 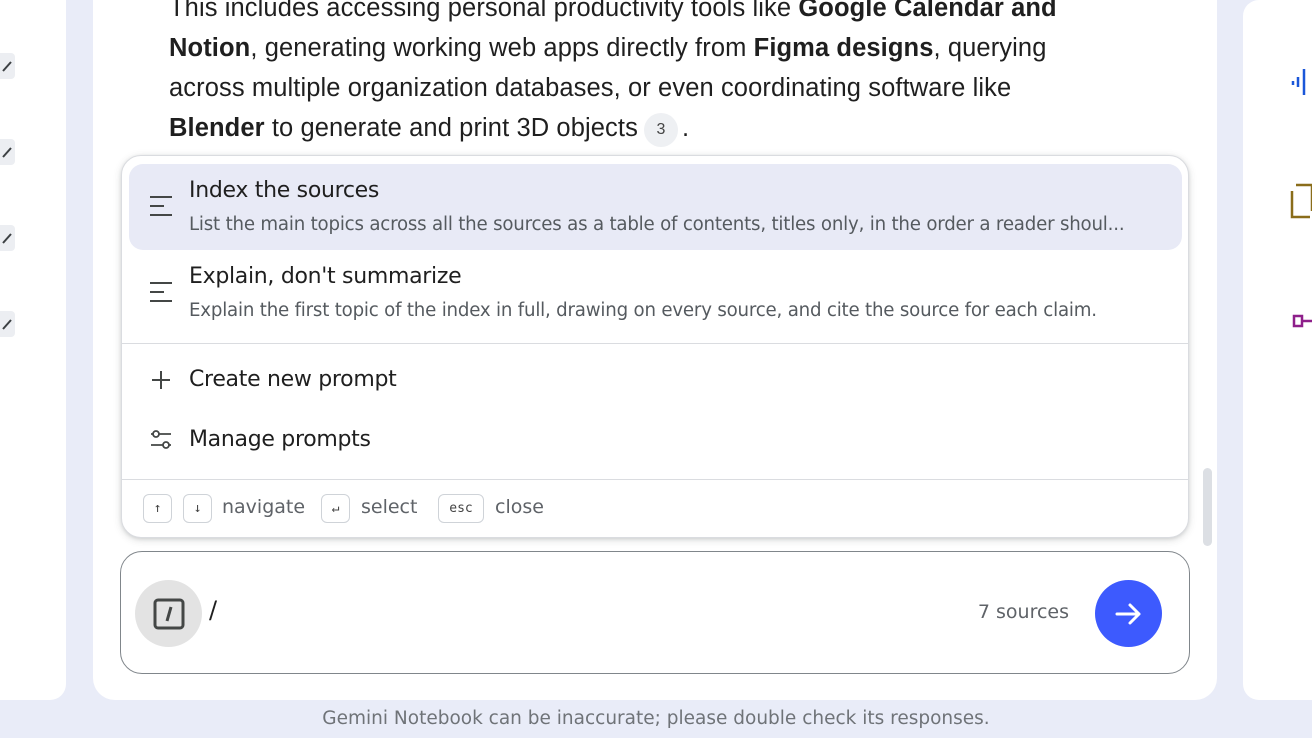 I want to click on scrollbar-thumb, so click(x=1207, y=507).